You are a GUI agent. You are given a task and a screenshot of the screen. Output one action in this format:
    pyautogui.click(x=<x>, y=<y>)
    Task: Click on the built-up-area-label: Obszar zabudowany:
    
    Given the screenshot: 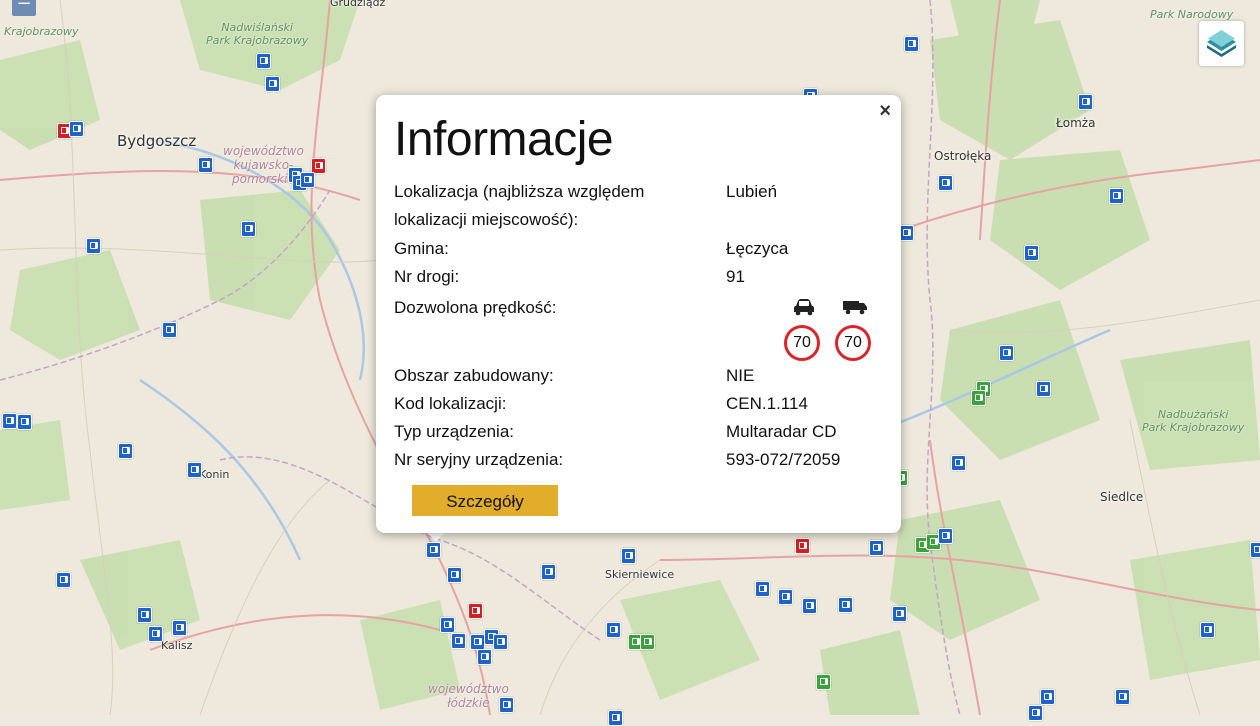 What is the action you would take?
    pyautogui.click(x=474, y=375)
    